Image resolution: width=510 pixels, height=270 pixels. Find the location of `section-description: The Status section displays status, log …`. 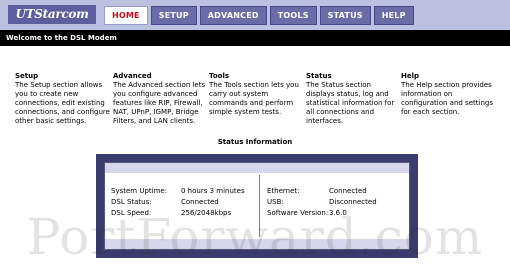

section-description: The Status section displays status, log … is located at coordinates (350, 103).